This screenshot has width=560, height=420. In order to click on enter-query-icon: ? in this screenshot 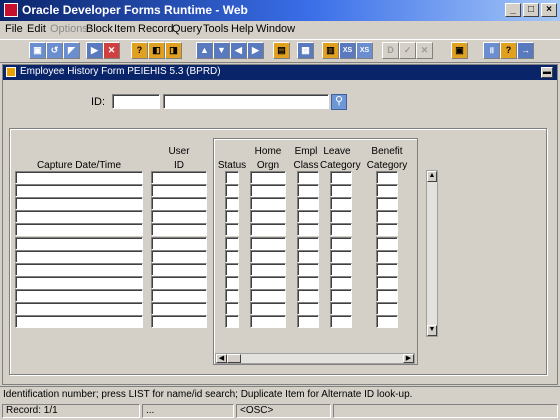, I will do `click(139, 50)`.